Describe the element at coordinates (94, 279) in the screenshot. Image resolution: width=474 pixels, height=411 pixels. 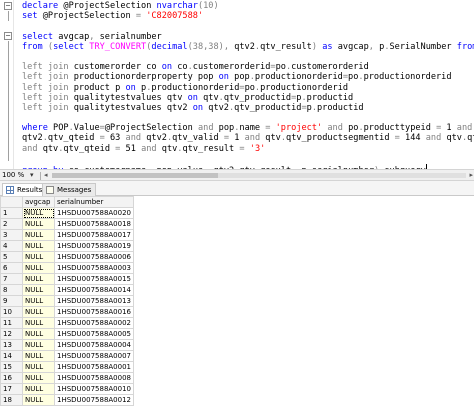
I see `cell-serialnumber: 1HSDU007588A0015` at that location.